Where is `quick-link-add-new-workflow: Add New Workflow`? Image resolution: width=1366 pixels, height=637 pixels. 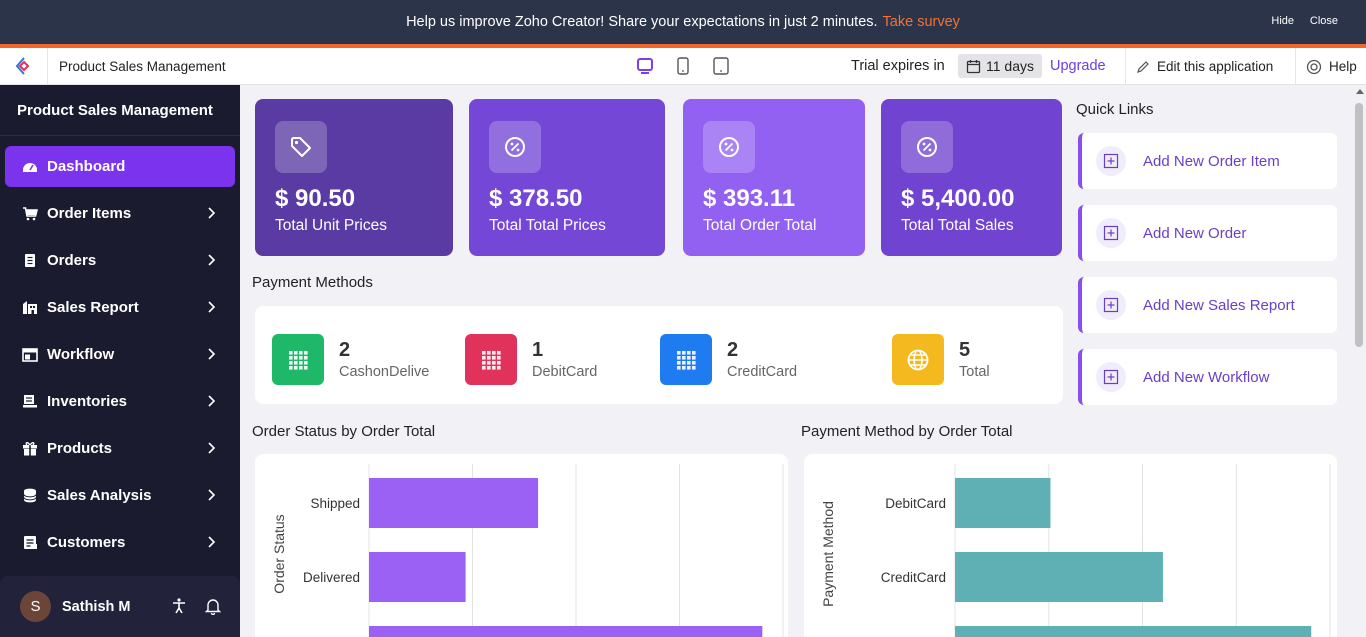
quick-link-add-new-workflow: Add New Workflow is located at coordinates (1207, 377).